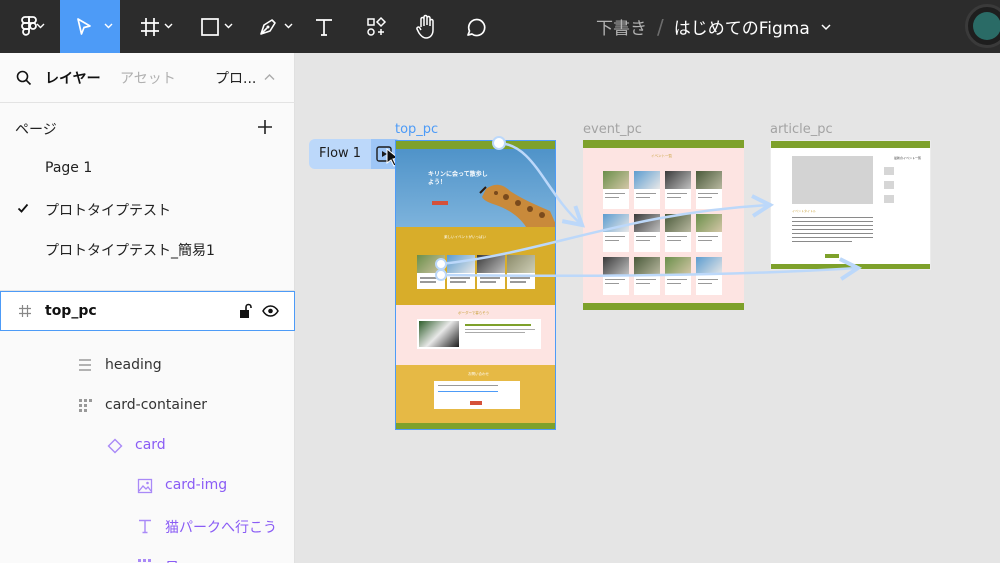 The width and height of the screenshot is (1000, 563). I want to click on resources-tool-button, so click(376, 26).